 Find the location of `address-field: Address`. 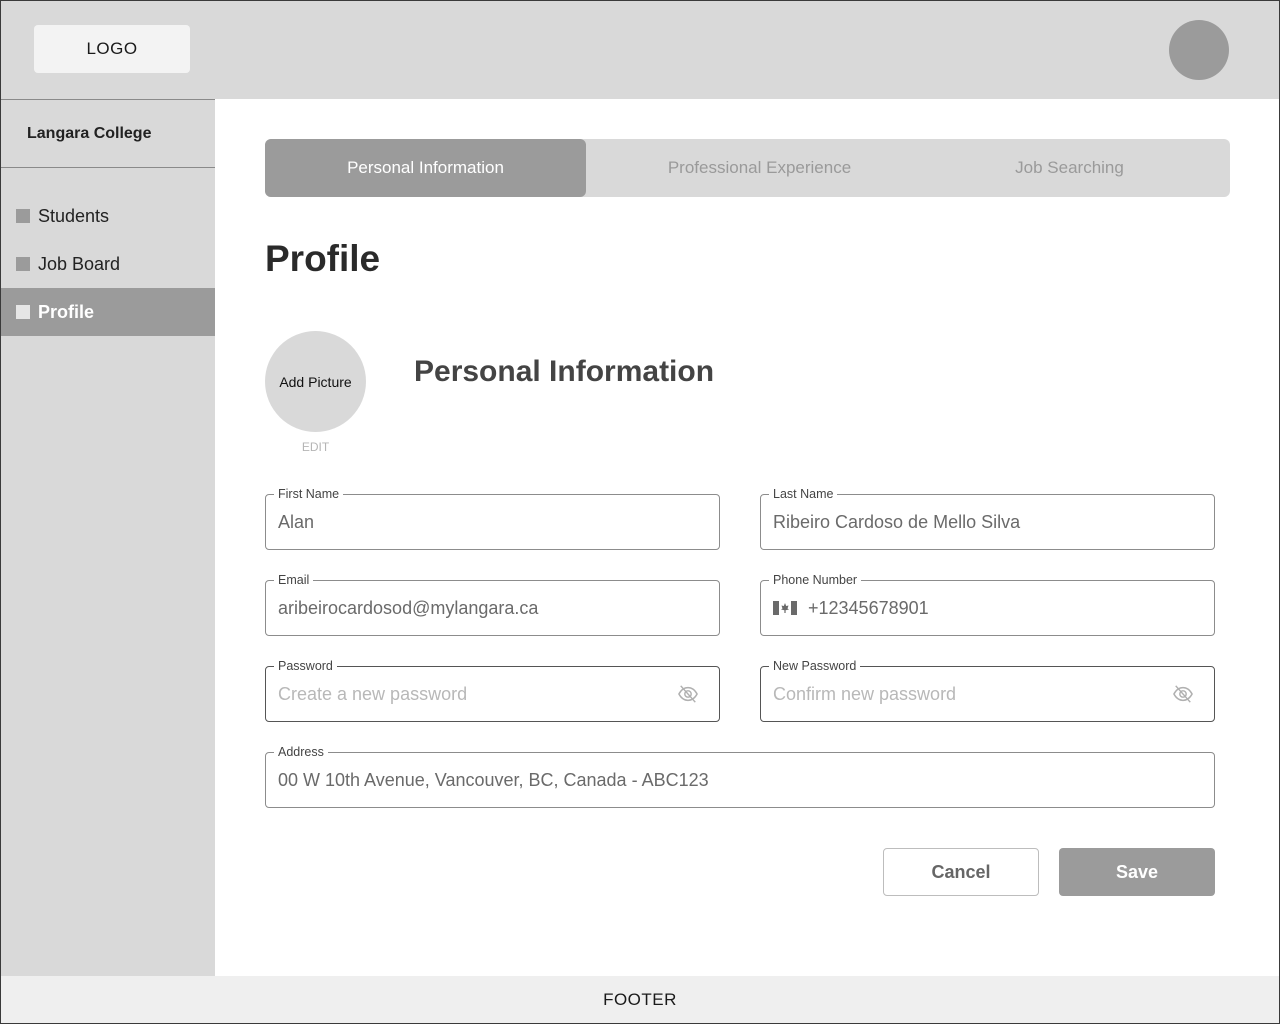

address-field: Address is located at coordinates (740, 776).